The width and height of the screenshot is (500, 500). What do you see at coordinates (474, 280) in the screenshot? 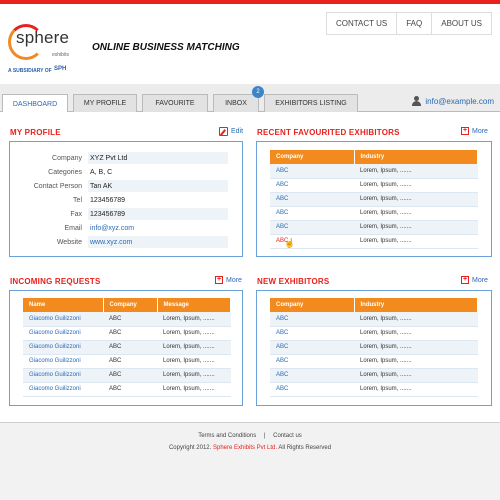
I see `more-exhibitors-button: + More` at bounding box center [474, 280].